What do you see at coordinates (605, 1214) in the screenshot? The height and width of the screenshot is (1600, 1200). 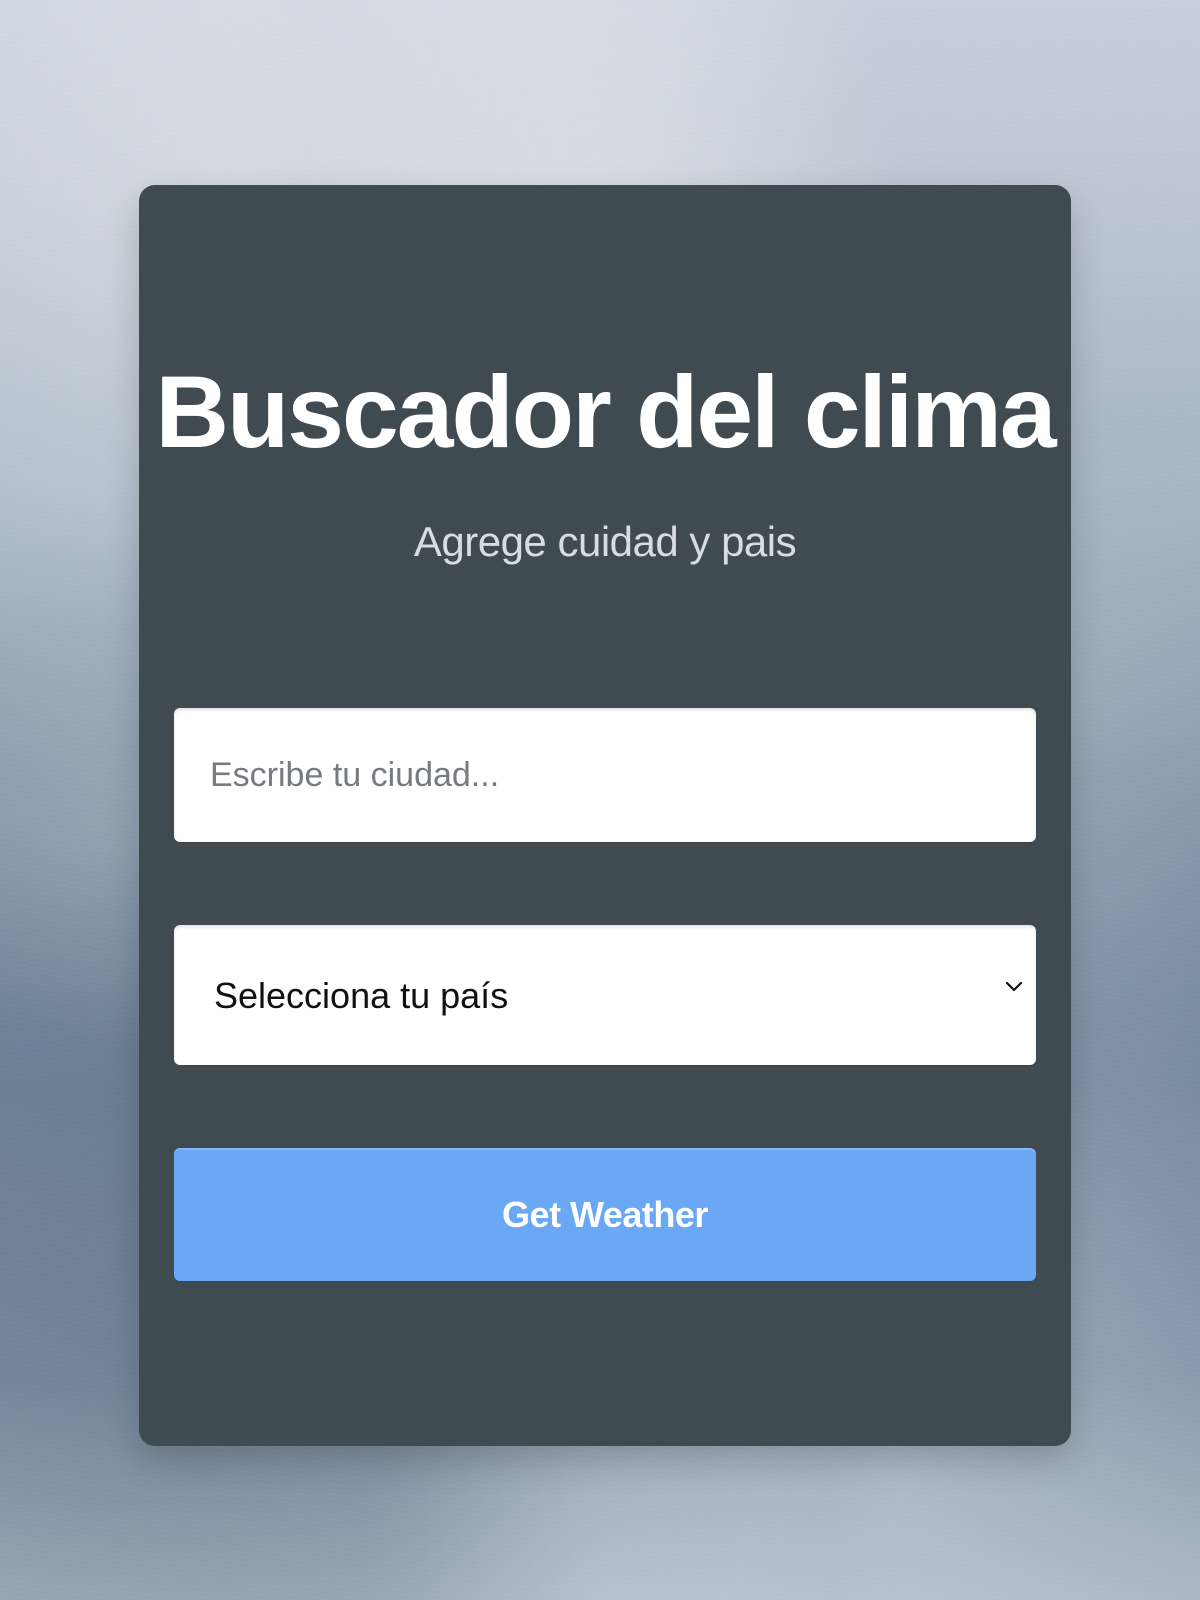 I see `get-weather-button: Get Weather` at bounding box center [605, 1214].